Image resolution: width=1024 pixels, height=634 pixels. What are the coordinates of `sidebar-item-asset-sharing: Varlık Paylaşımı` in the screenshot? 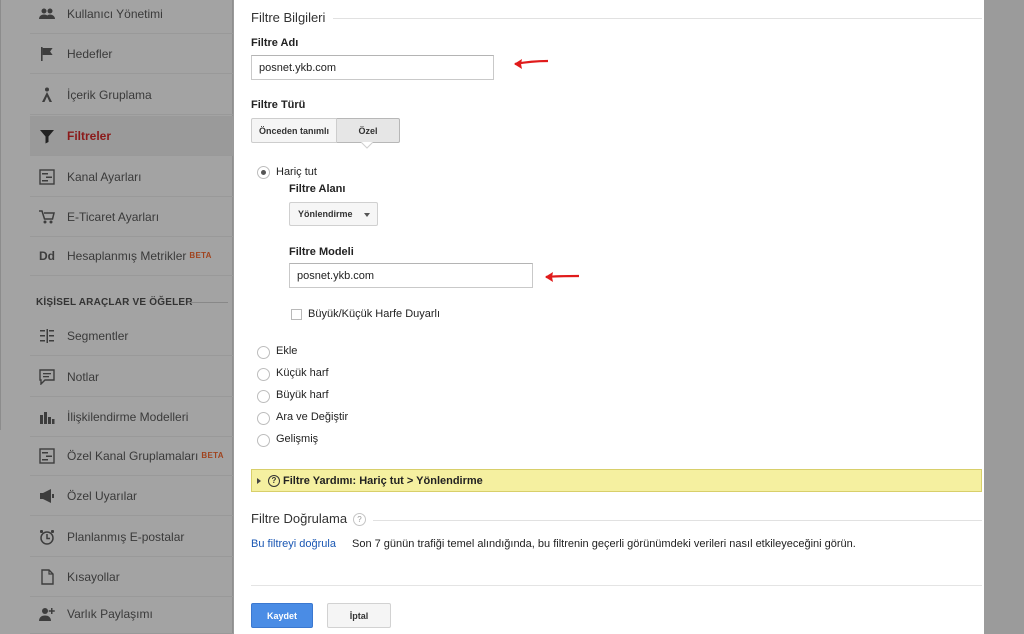 It's located at (131, 614).